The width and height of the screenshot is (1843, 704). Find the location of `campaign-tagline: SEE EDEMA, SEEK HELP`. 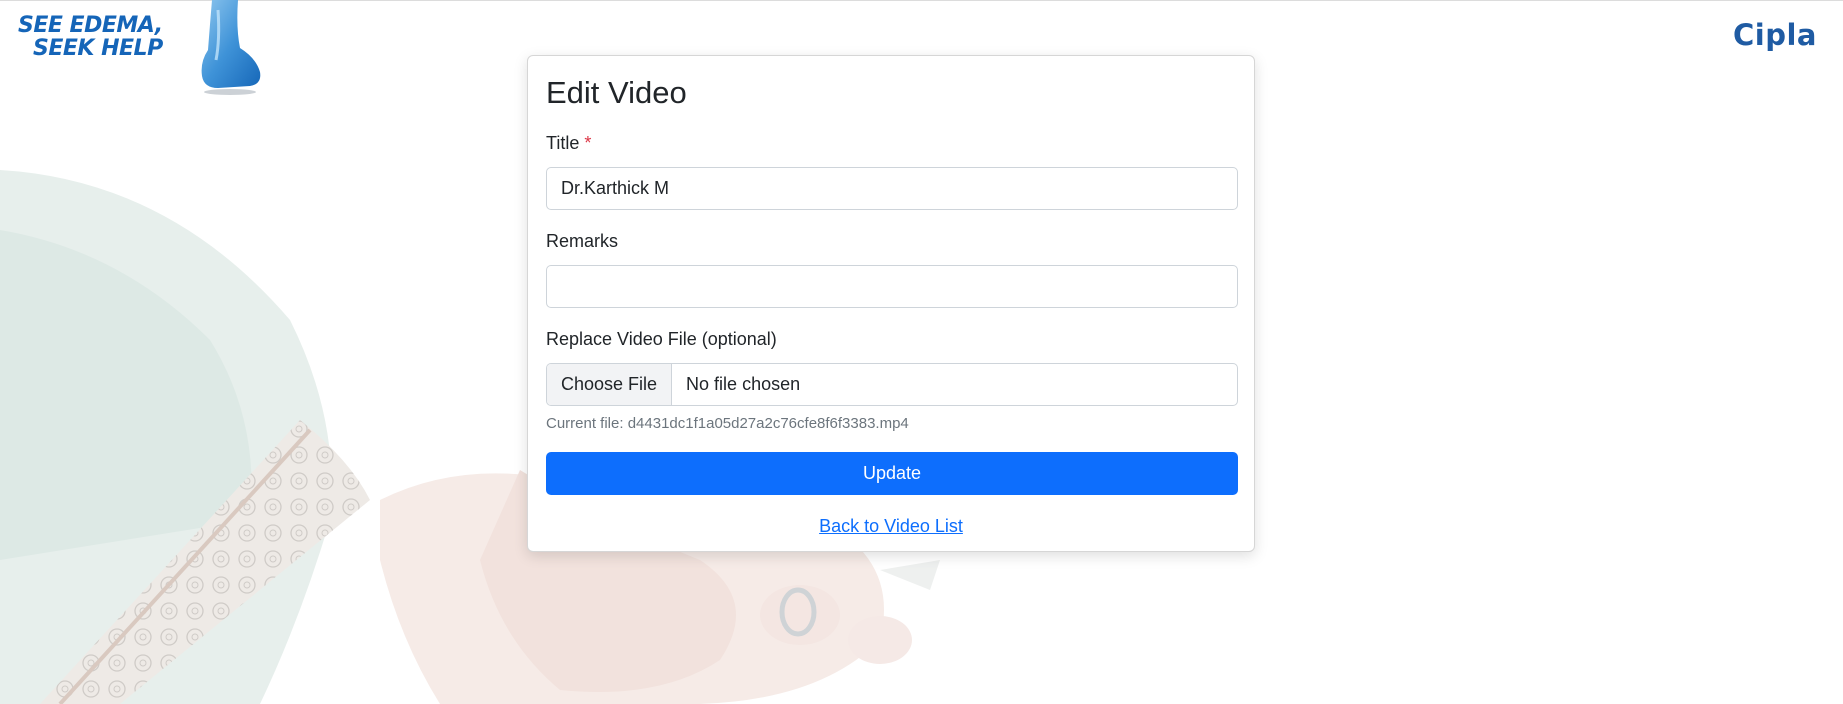

campaign-tagline: SEE EDEMA, SEEK HELP is located at coordinates (90, 37).